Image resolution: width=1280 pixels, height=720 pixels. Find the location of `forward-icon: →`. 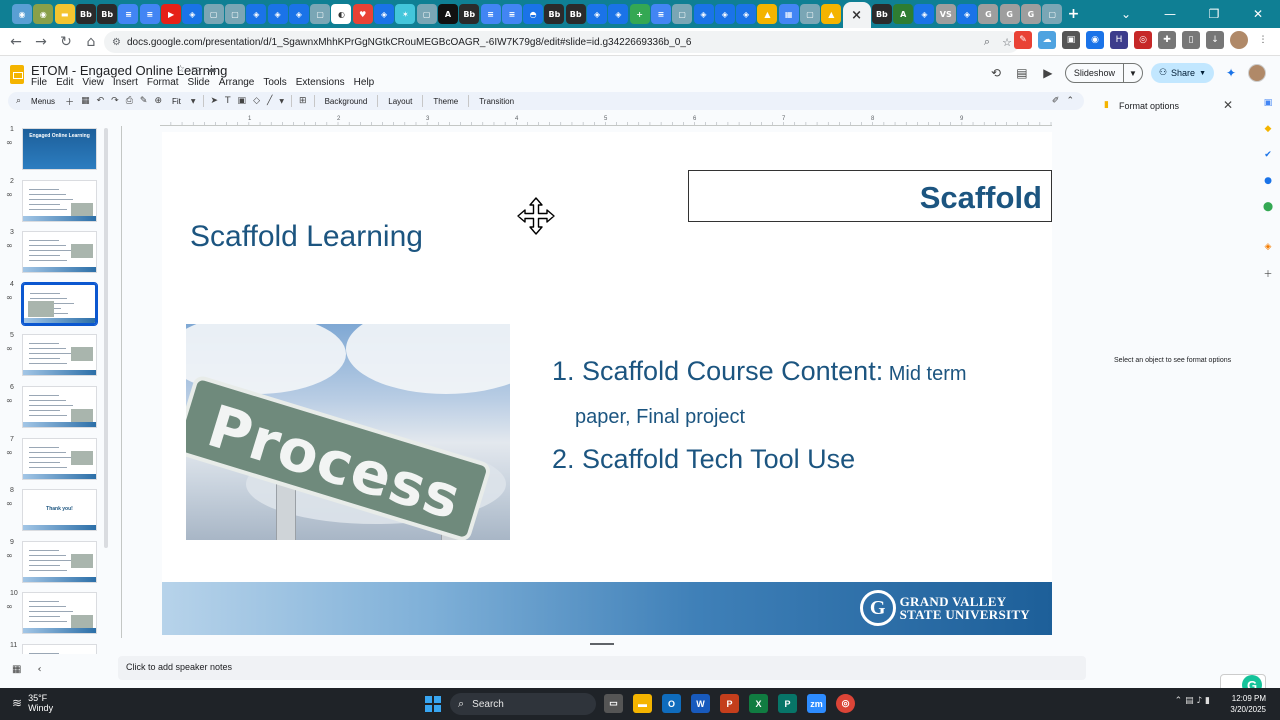

forward-icon: → is located at coordinates (41, 42).